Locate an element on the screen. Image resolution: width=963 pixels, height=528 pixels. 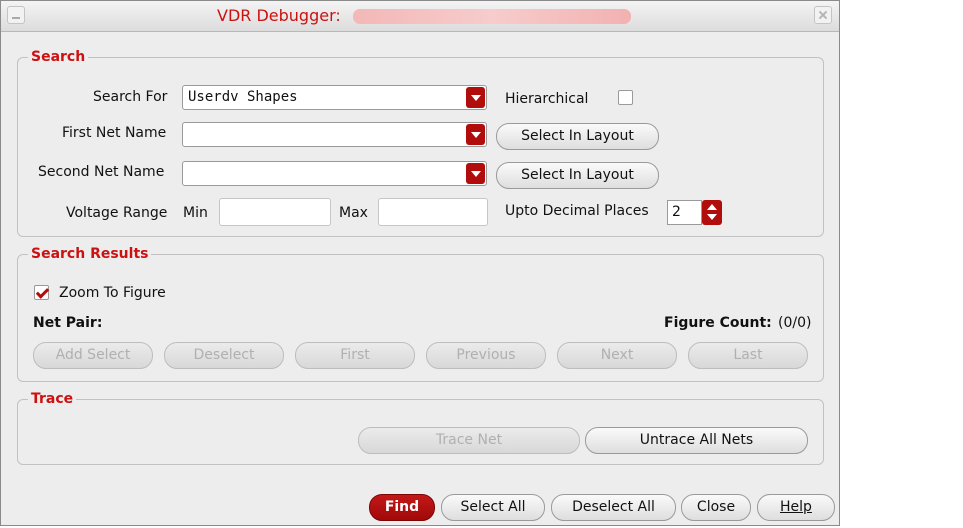
search-for-value: Userdv Shapes is located at coordinates (243, 97).